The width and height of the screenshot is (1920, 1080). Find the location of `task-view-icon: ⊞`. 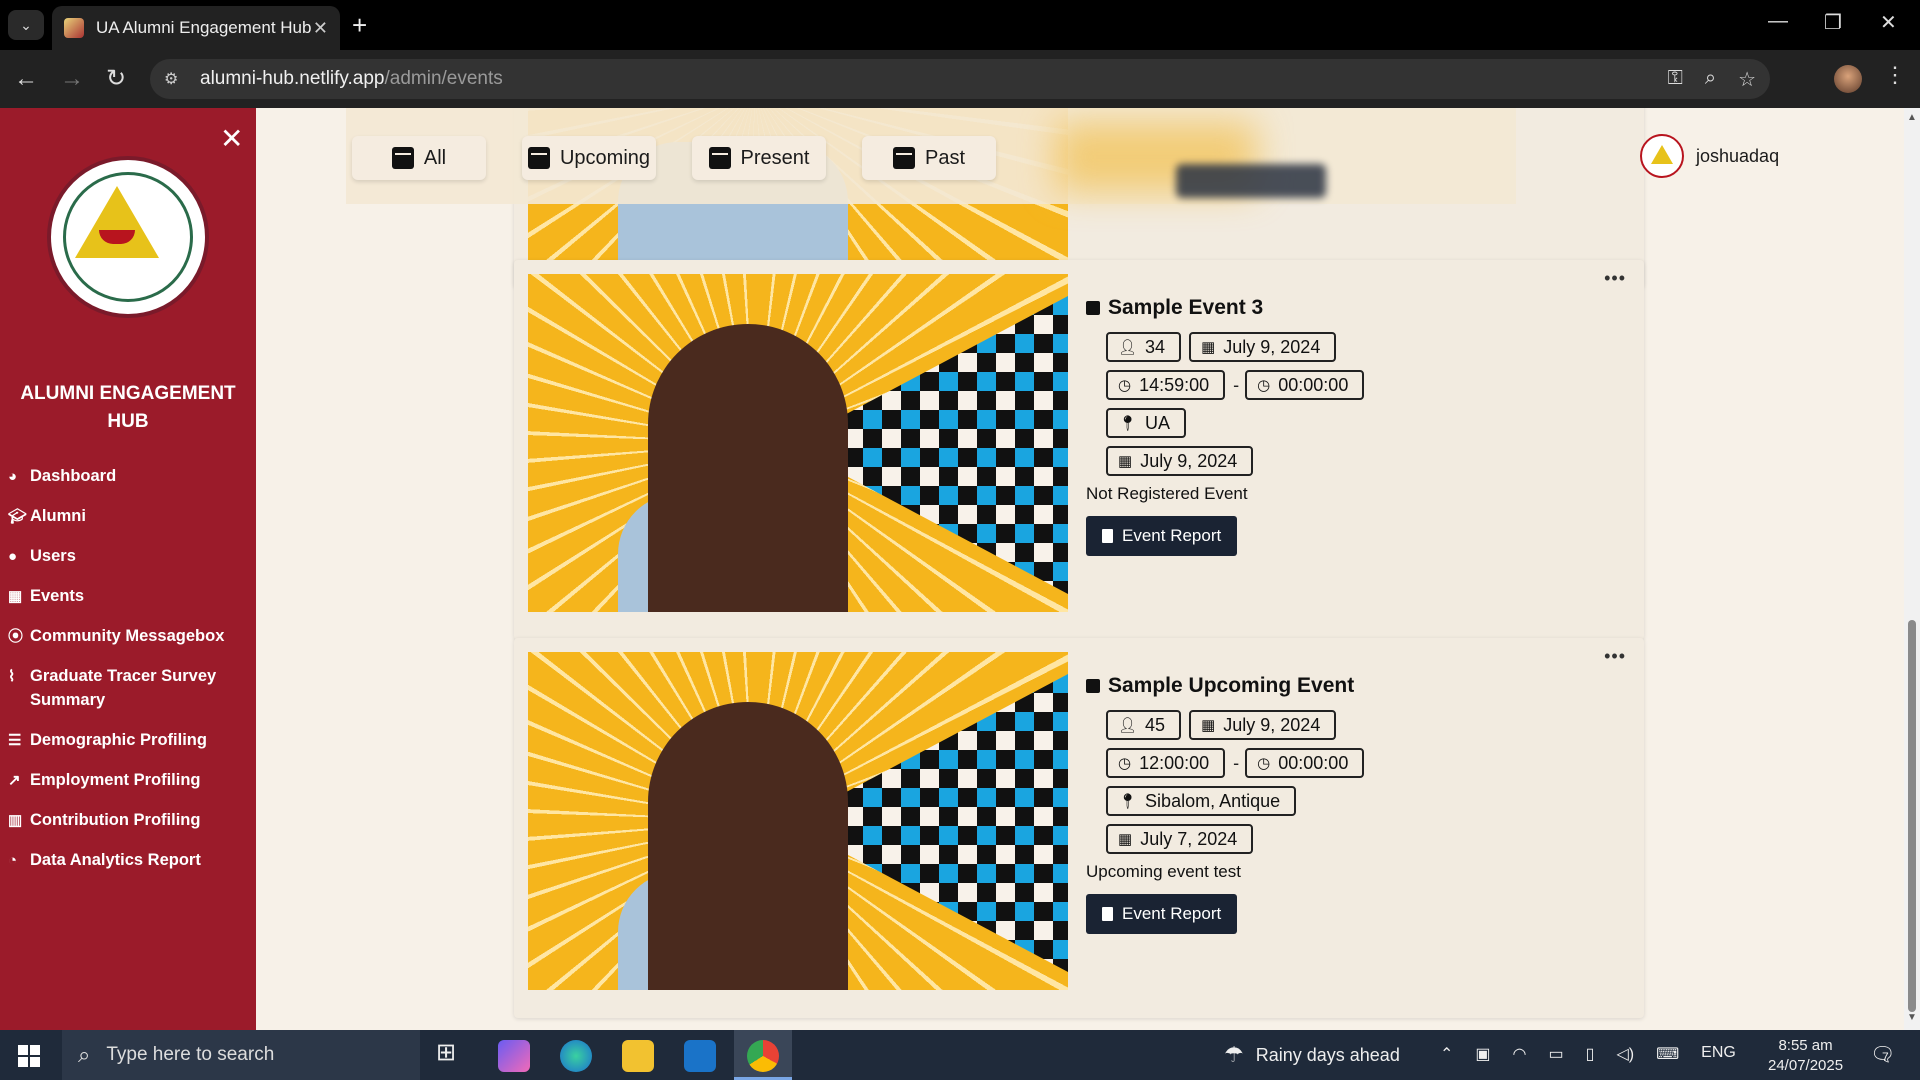

task-view-icon: ⊞ is located at coordinates (452, 1054).